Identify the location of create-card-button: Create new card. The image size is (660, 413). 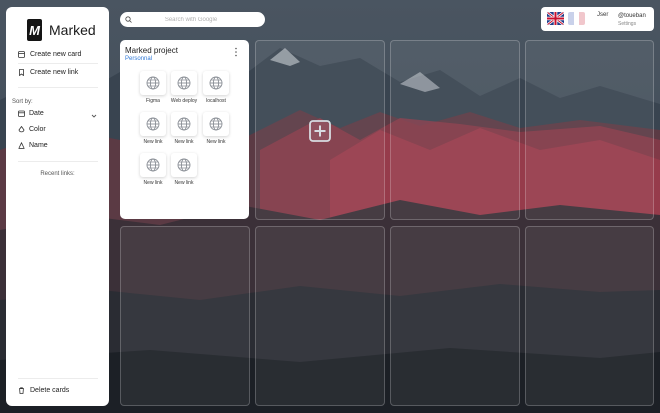
(49, 54).